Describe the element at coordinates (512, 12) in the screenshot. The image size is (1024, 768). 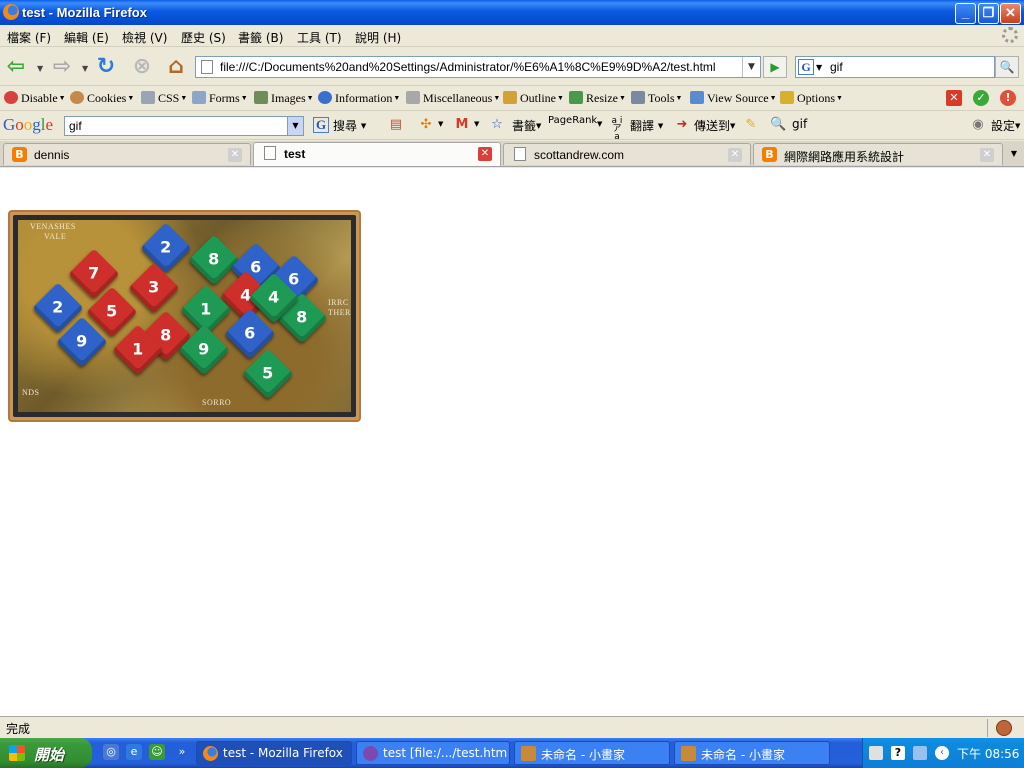
I see `title-bar: test - Mozilla Firefox _ ❐ ✕` at that location.